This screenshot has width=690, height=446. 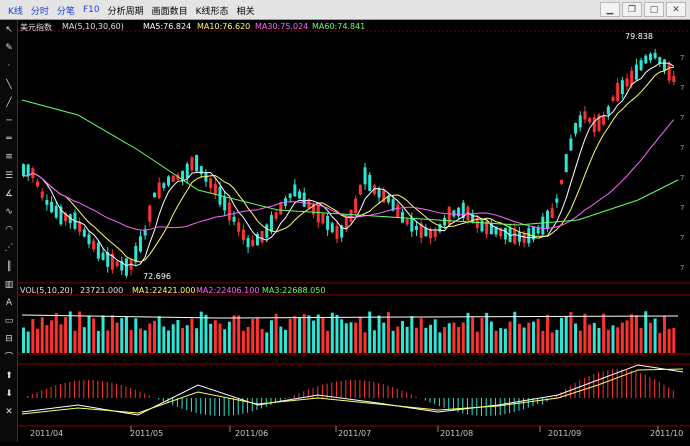 What do you see at coordinates (9, 85) in the screenshot?
I see `line-icon: ╲` at bounding box center [9, 85].